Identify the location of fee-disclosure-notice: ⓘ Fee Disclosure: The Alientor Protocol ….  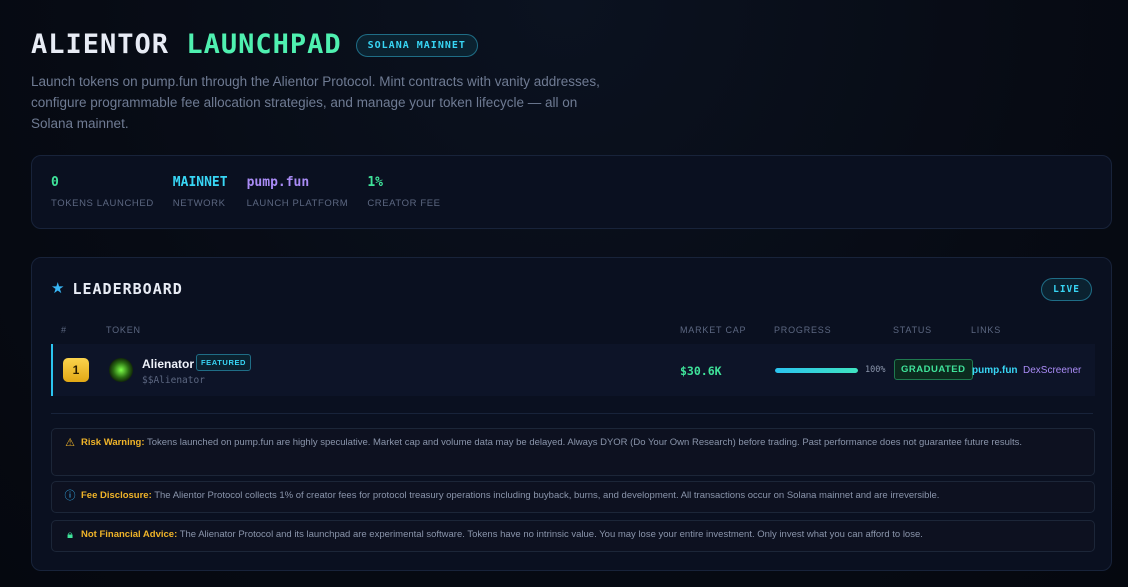
(573, 497).